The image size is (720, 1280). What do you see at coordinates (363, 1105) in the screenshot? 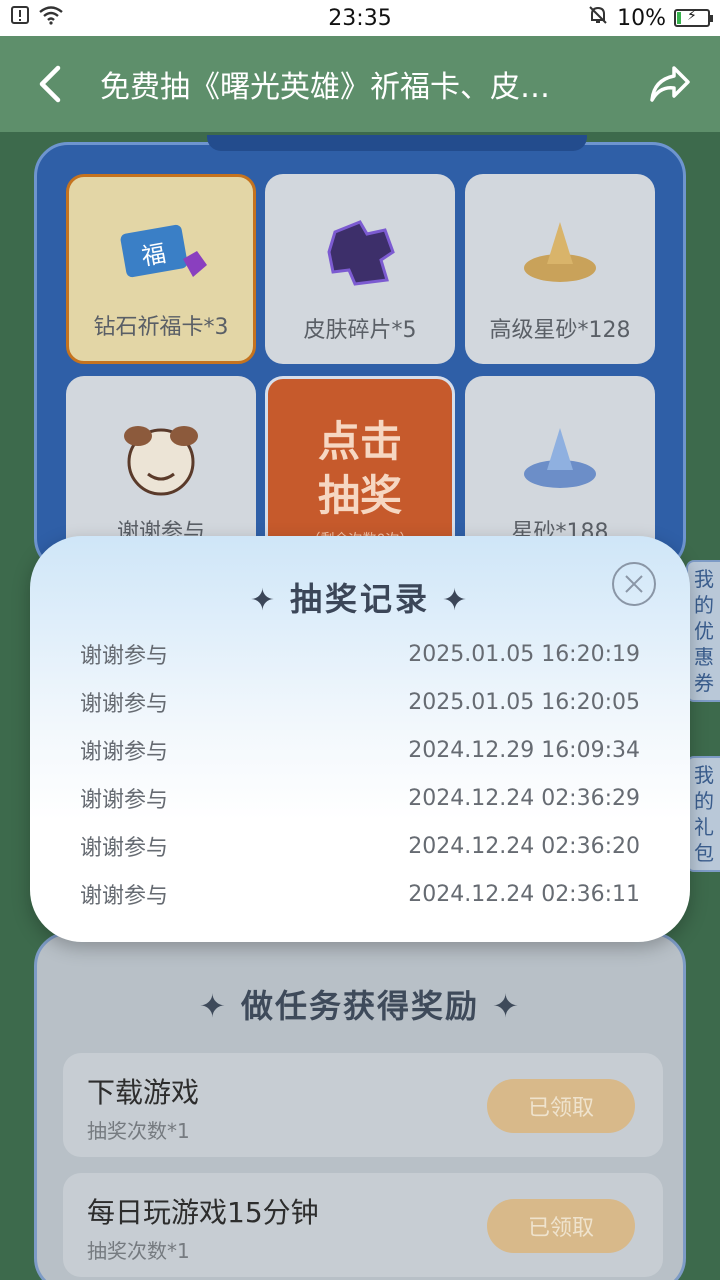
I see `task-item: 下载游戏 抽奖次数*1 已领取` at bounding box center [363, 1105].